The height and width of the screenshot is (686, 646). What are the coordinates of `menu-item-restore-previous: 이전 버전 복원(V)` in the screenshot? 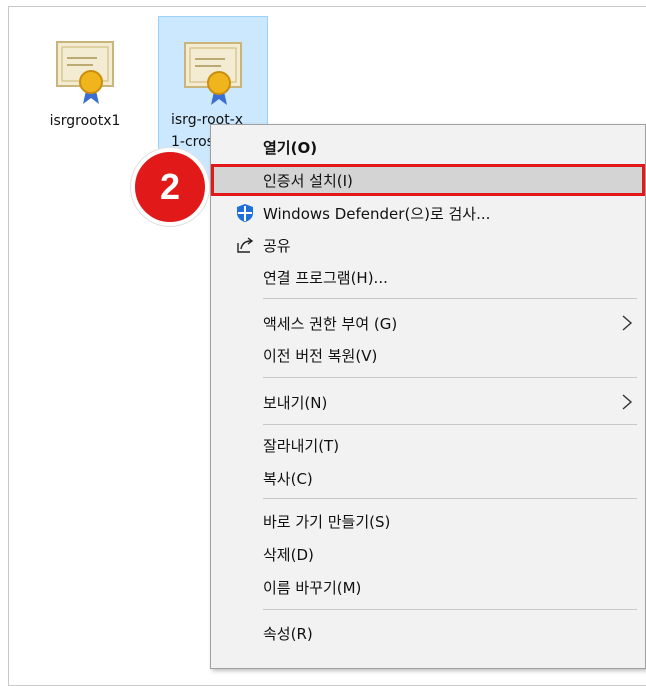 It's located at (428, 355).